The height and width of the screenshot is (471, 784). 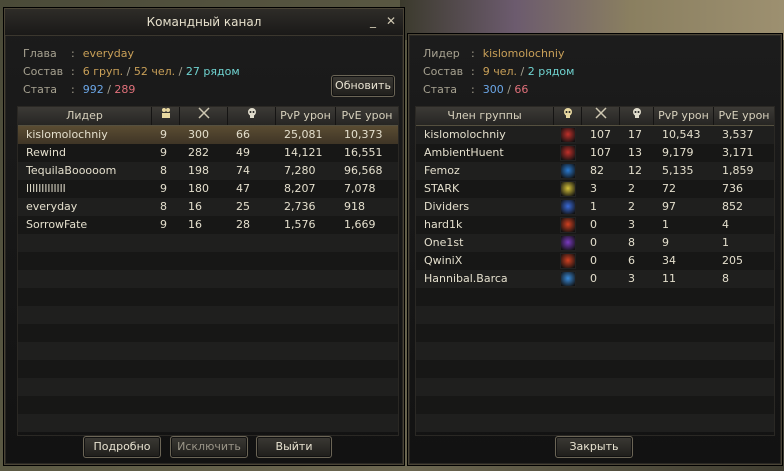 I want to click on stats-info: Стата:992 / 289, so click(x=79, y=89).